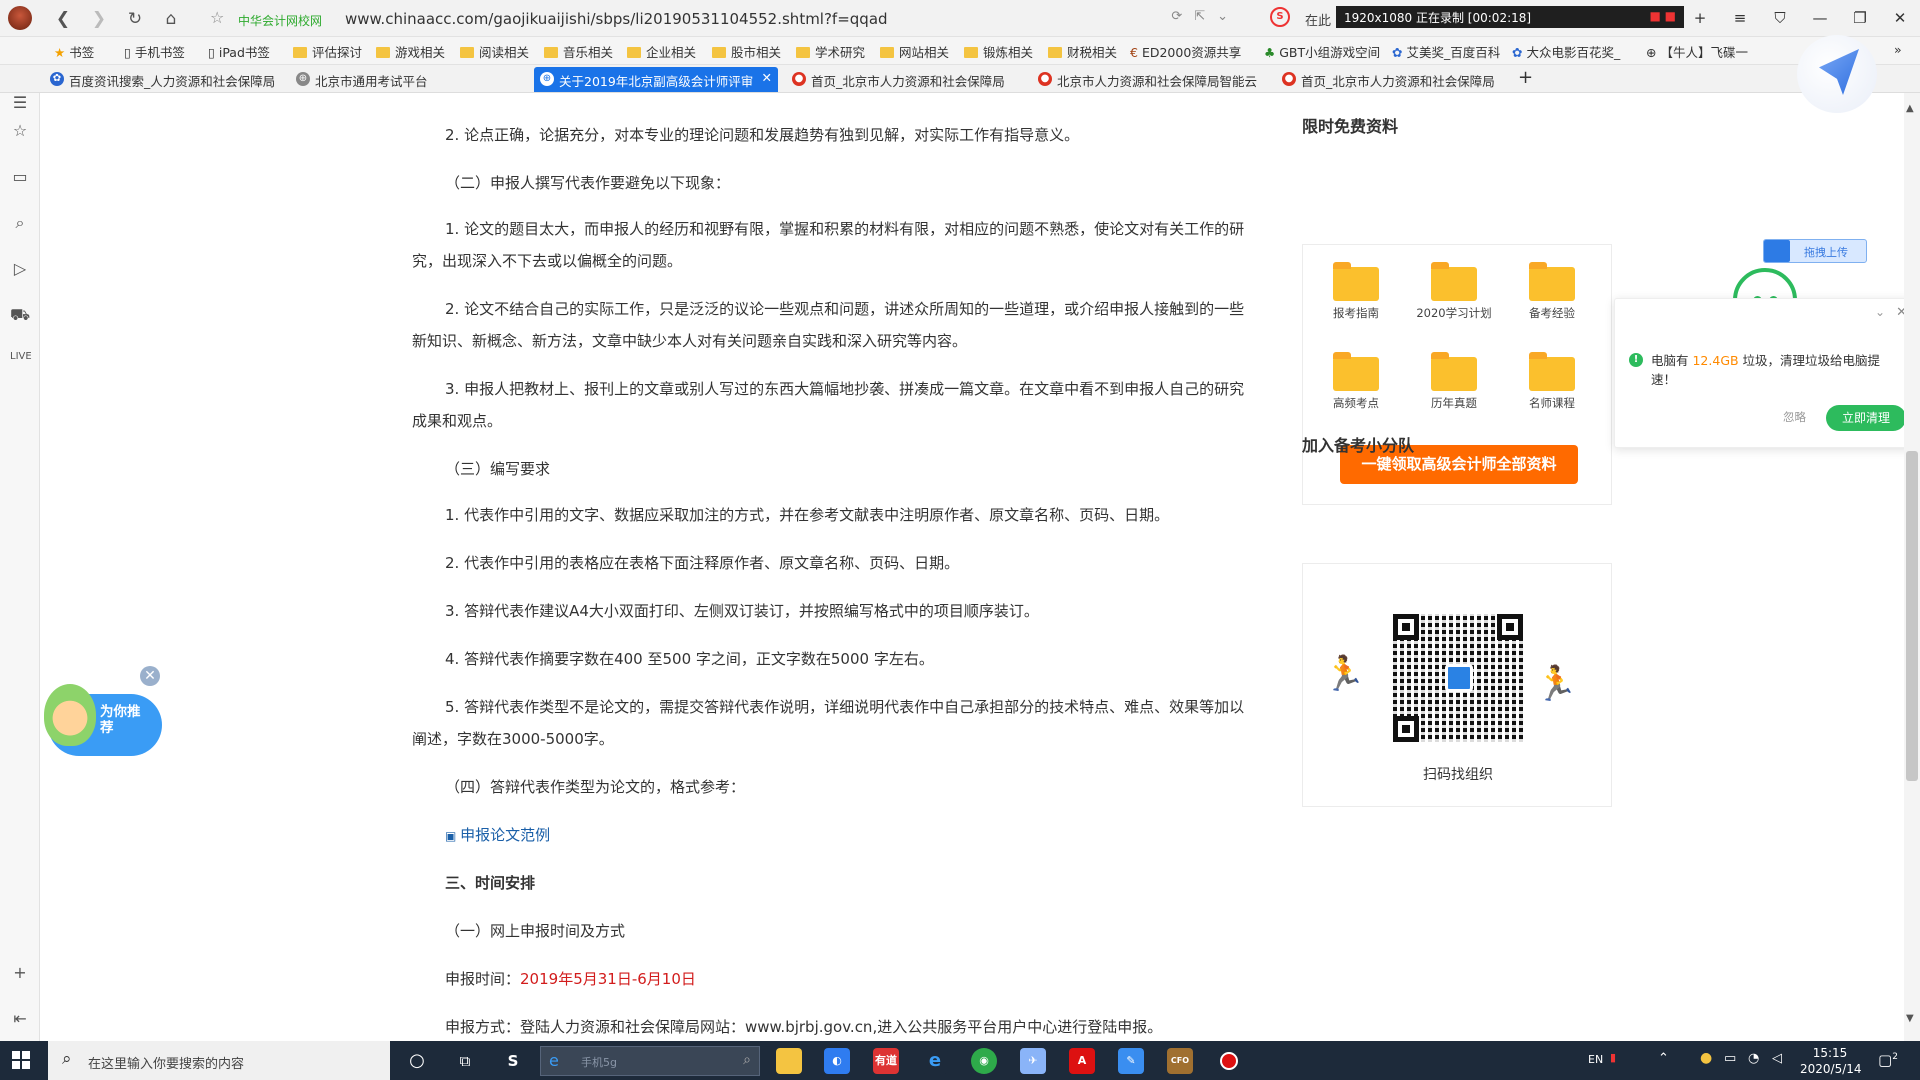  I want to click on cfo-icon: CFO, so click(1180, 1061).